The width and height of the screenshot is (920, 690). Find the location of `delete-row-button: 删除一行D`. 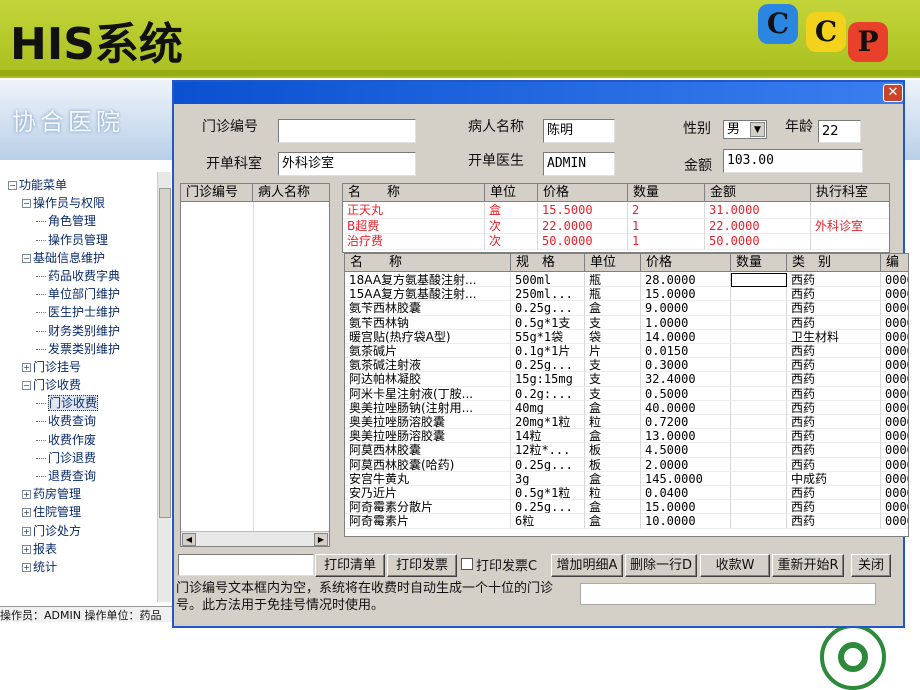

delete-row-button: 删除一行D is located at coordinates (661, 565).